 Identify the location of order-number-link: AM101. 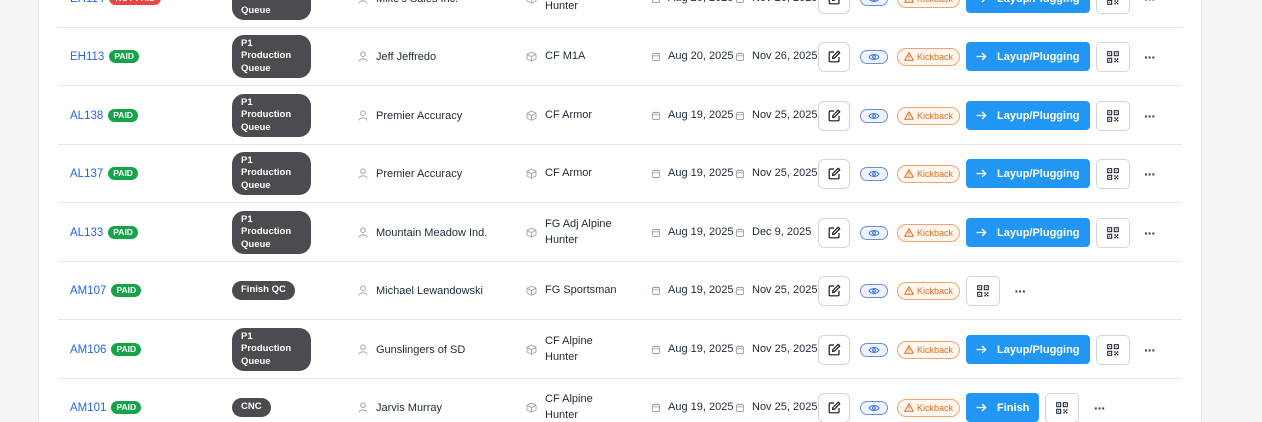
(88, 408).